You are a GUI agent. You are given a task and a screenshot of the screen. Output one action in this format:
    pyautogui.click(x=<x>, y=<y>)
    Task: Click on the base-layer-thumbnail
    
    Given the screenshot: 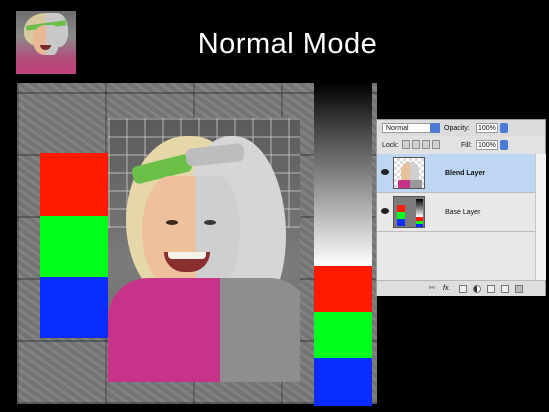 What is the action you would take?
    pyautogui.click(x=409, y=212)
    